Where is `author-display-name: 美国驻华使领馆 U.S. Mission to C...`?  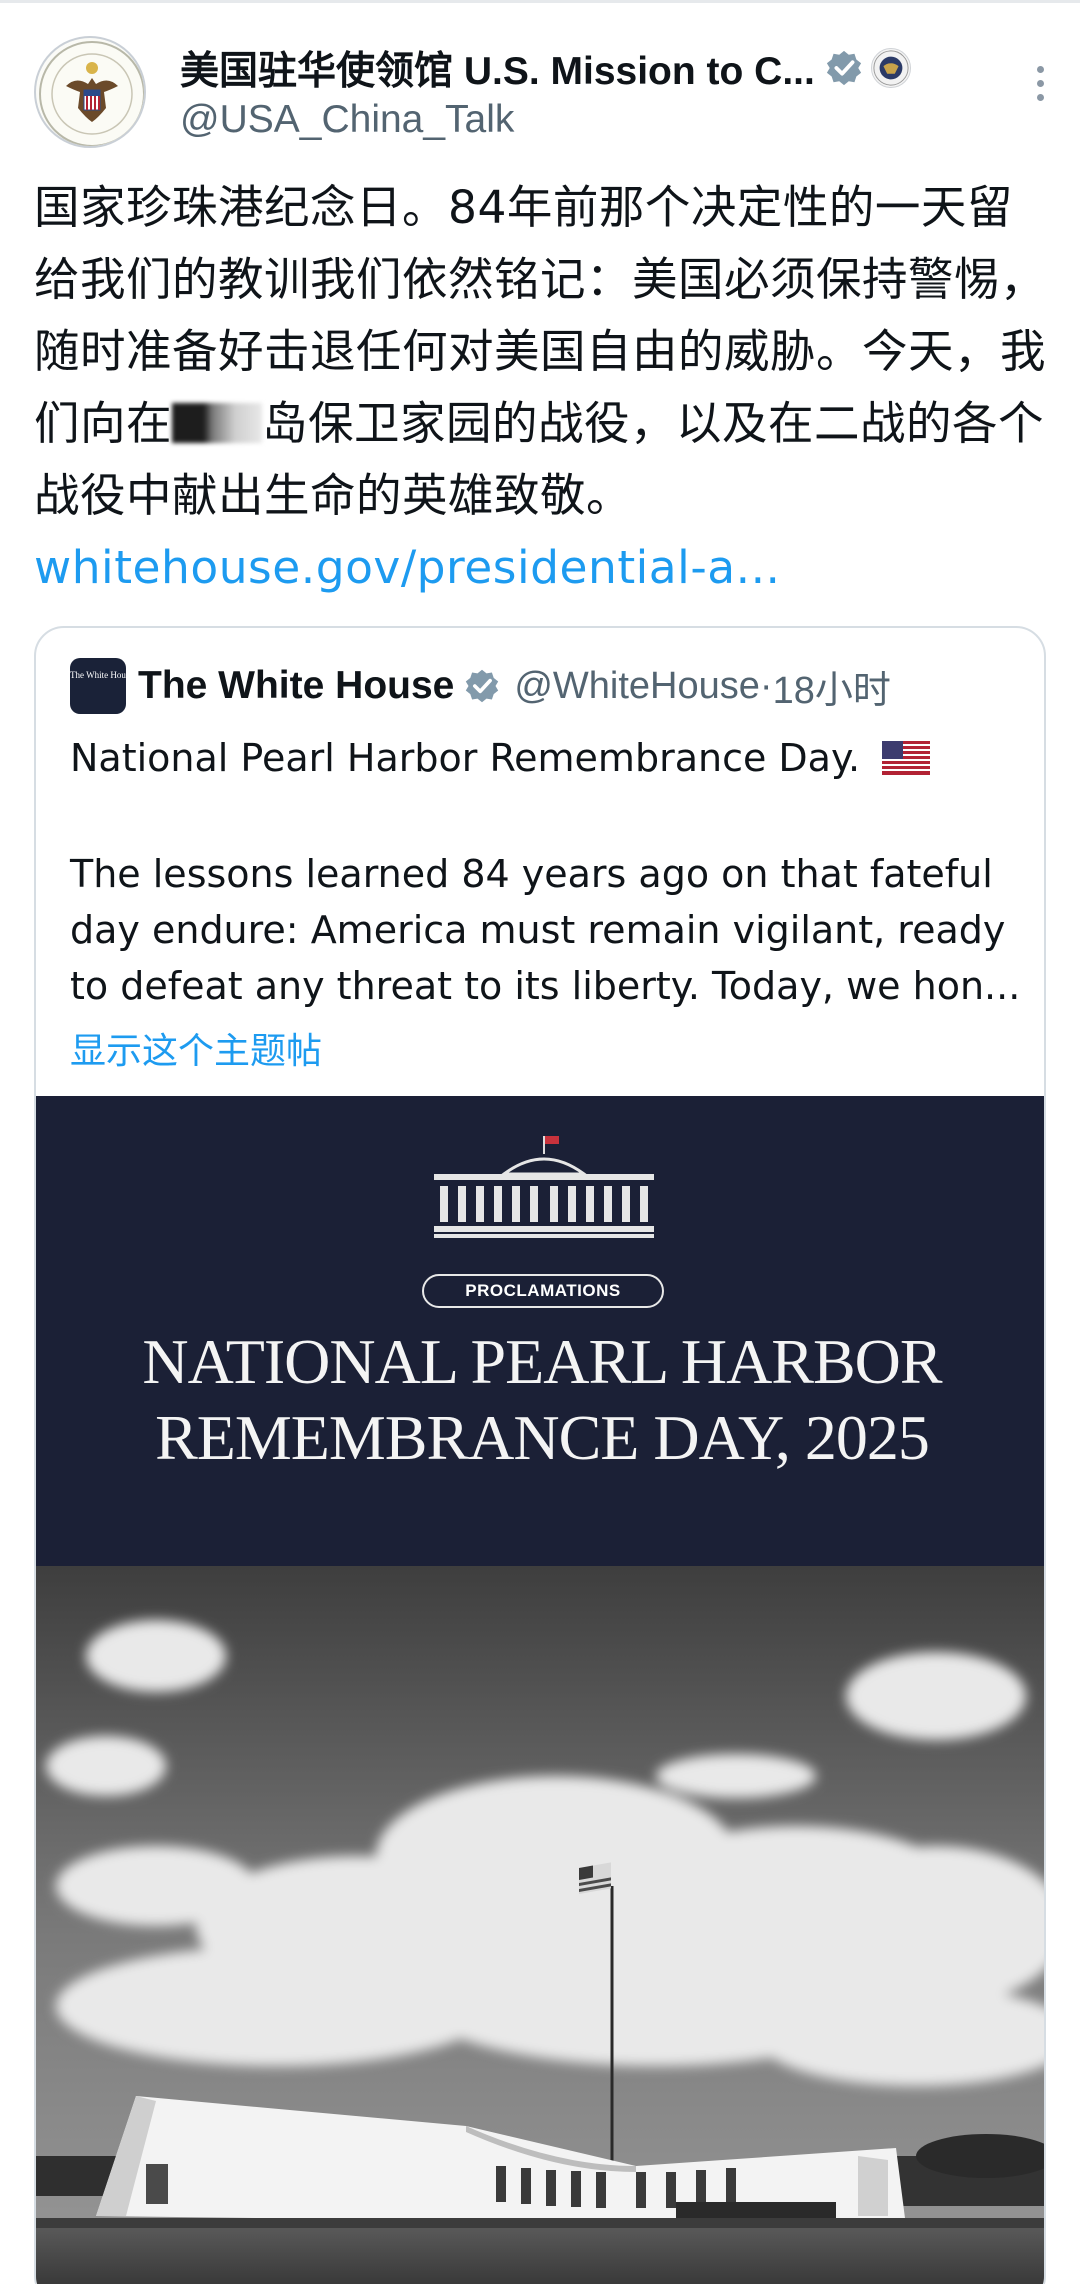
author-display-name: 美国驻华使领馆 U.S. Mission to C... is located at coordinates (497, 68).